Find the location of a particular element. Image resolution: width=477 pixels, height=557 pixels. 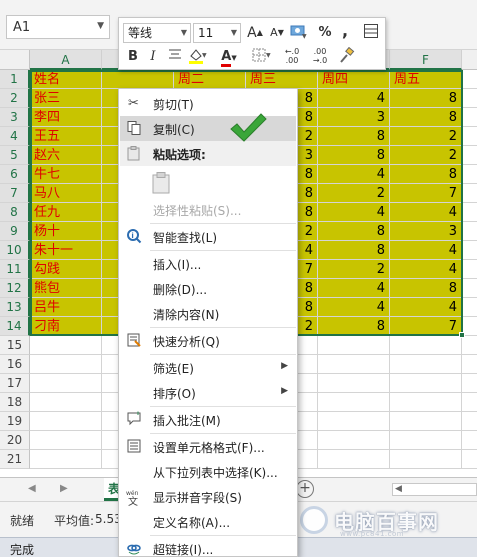

table-cell: 朱十一 is located at coordinates (66, 250).